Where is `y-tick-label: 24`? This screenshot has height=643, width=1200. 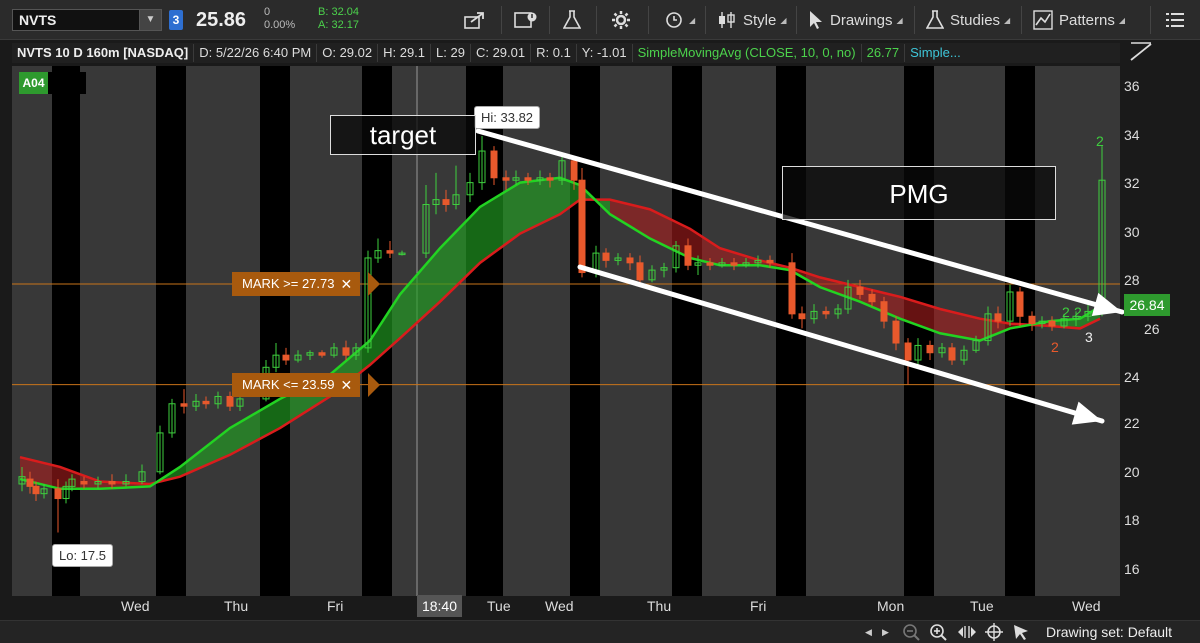
y-tick-label: 24 is located at coordinates (1132, 377).